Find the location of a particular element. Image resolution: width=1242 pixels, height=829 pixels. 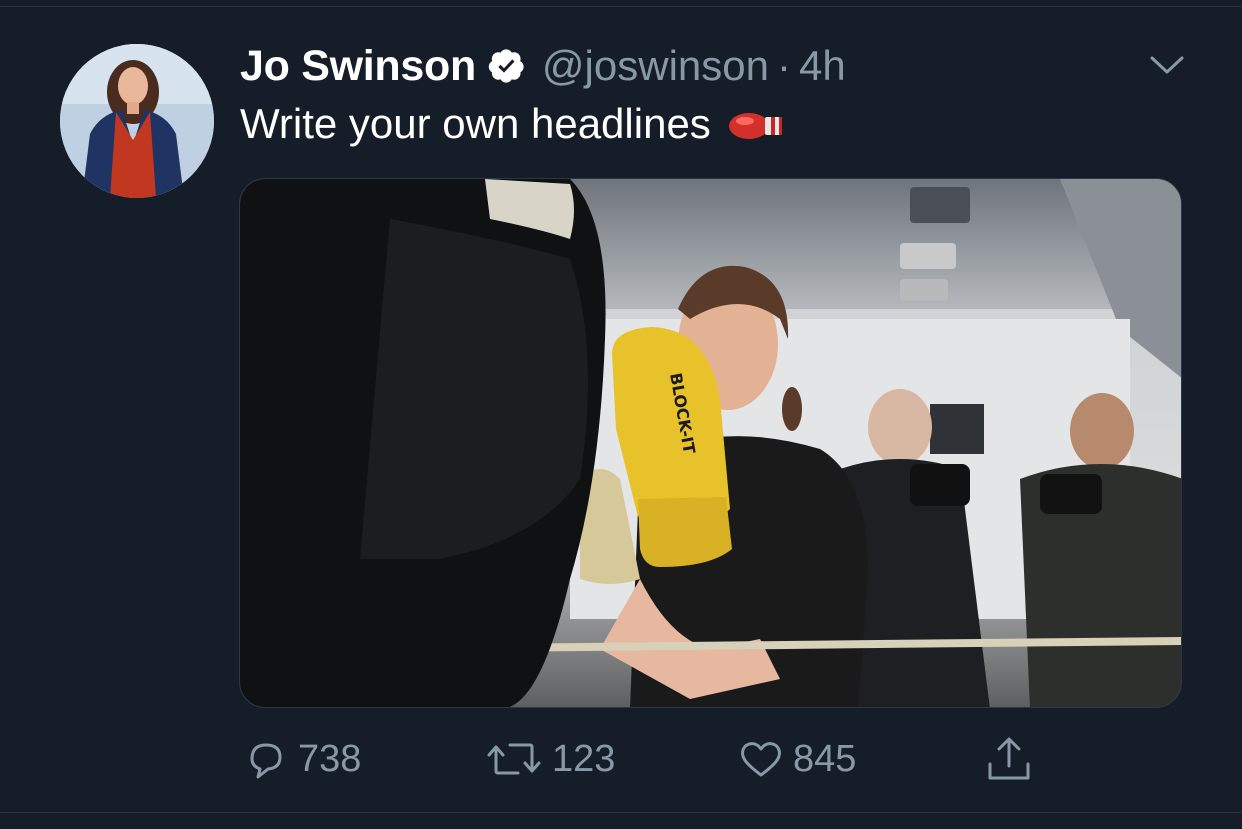

boxing-glove-icon is located at coordinates (757, 124).